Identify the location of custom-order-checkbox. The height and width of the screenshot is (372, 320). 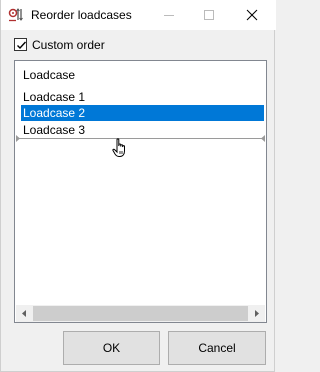
(20, 44).